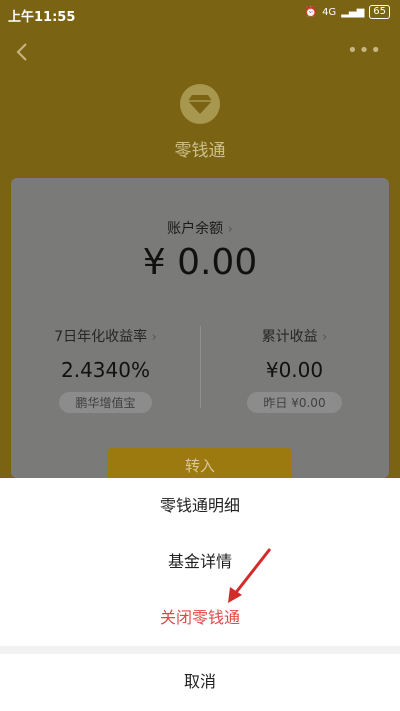 This screenshot has width=400, height=711. Describe the element at coordinates (353, 12) in the screenshot. I see `signal-icon: ▂▄▆` at that location.